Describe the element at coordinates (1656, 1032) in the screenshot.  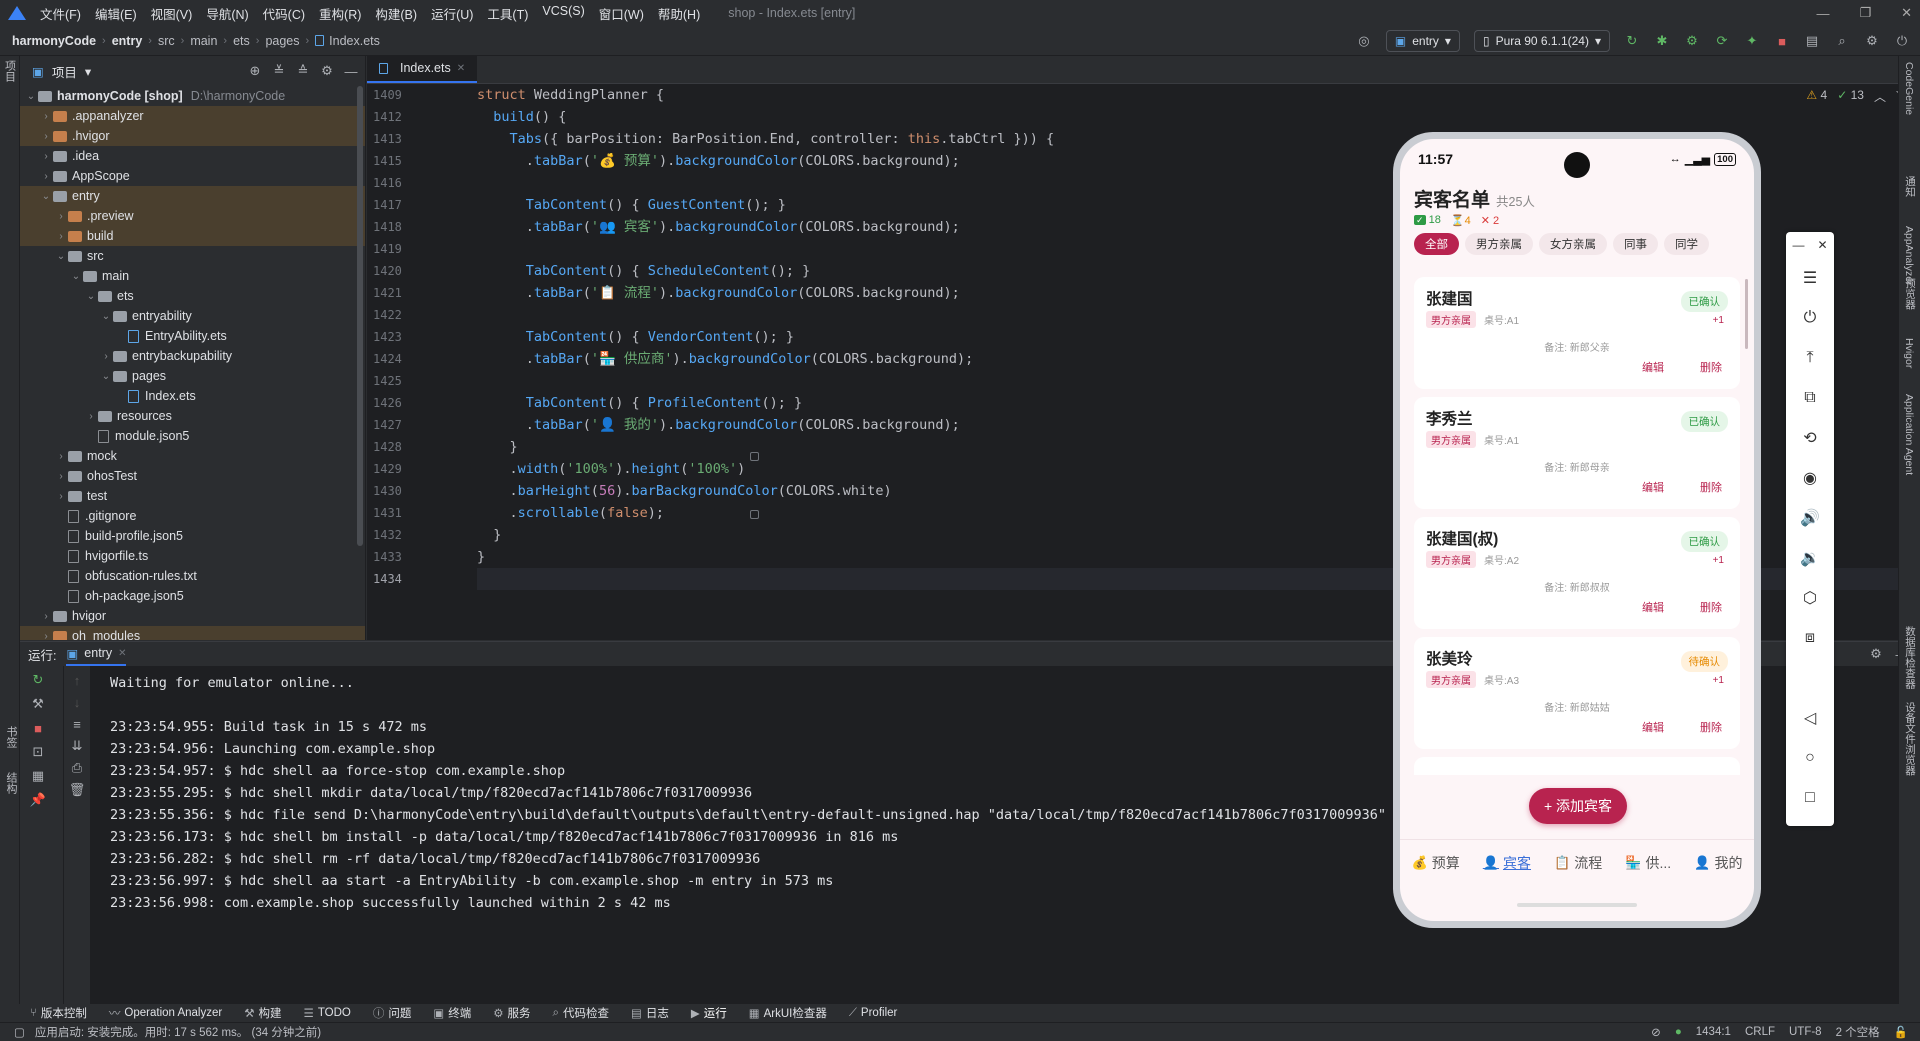
I see `no-sync-icon: ⊘` at that location.